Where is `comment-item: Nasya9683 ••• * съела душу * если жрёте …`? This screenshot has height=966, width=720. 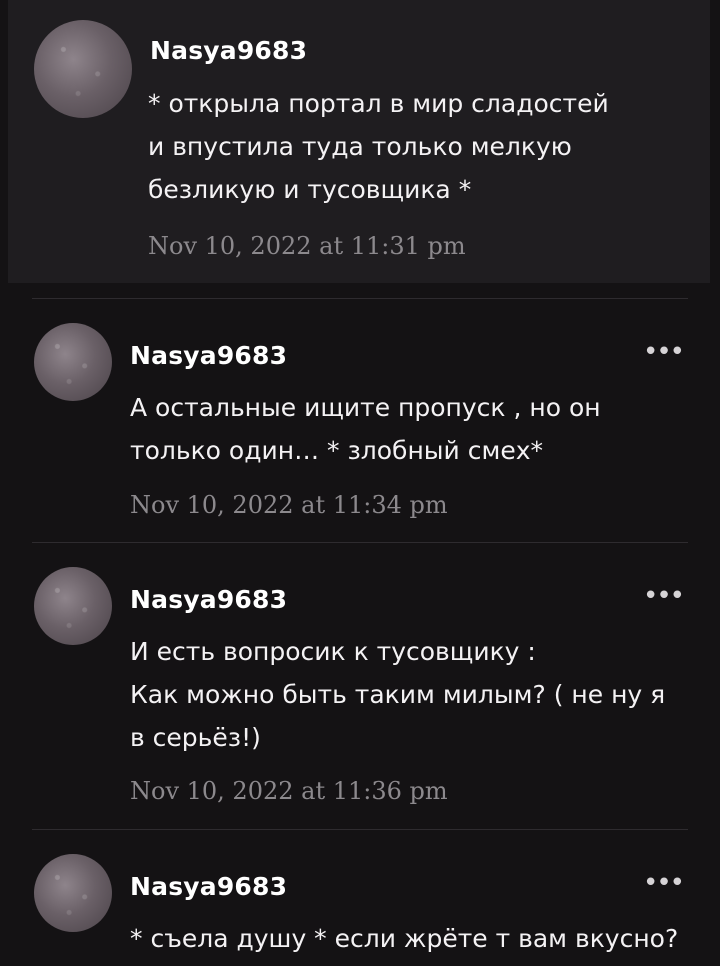
comment-item: Nasya9683 ••• * съела душу * если жрёте … is located at coordinates (360, 898).